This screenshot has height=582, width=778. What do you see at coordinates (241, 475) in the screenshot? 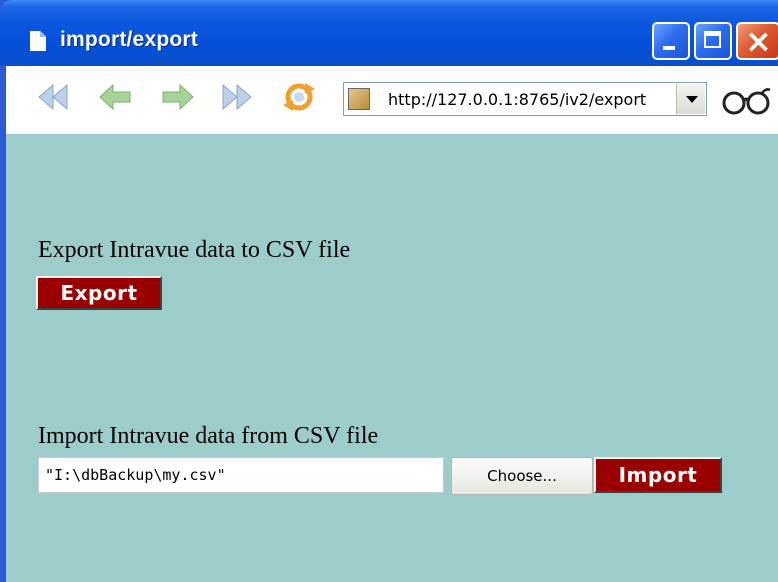
I see `file-path-input: "I:\dbBackup\my.csv"` at bounding box center [241, 475].